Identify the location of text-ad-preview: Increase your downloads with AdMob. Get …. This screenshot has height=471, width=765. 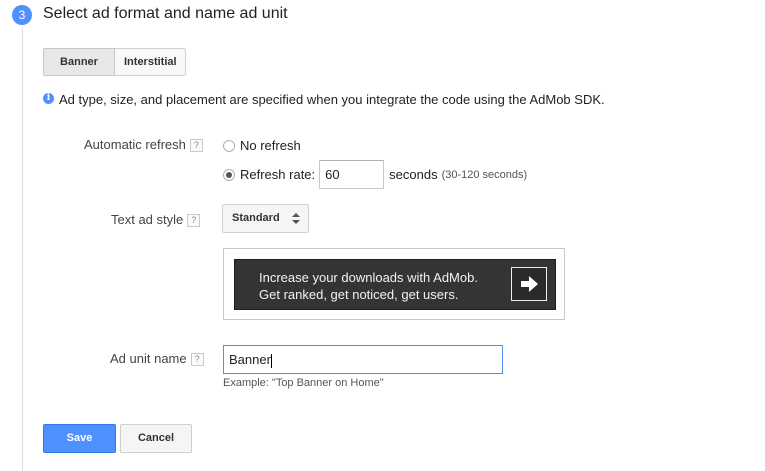
(395, 284).